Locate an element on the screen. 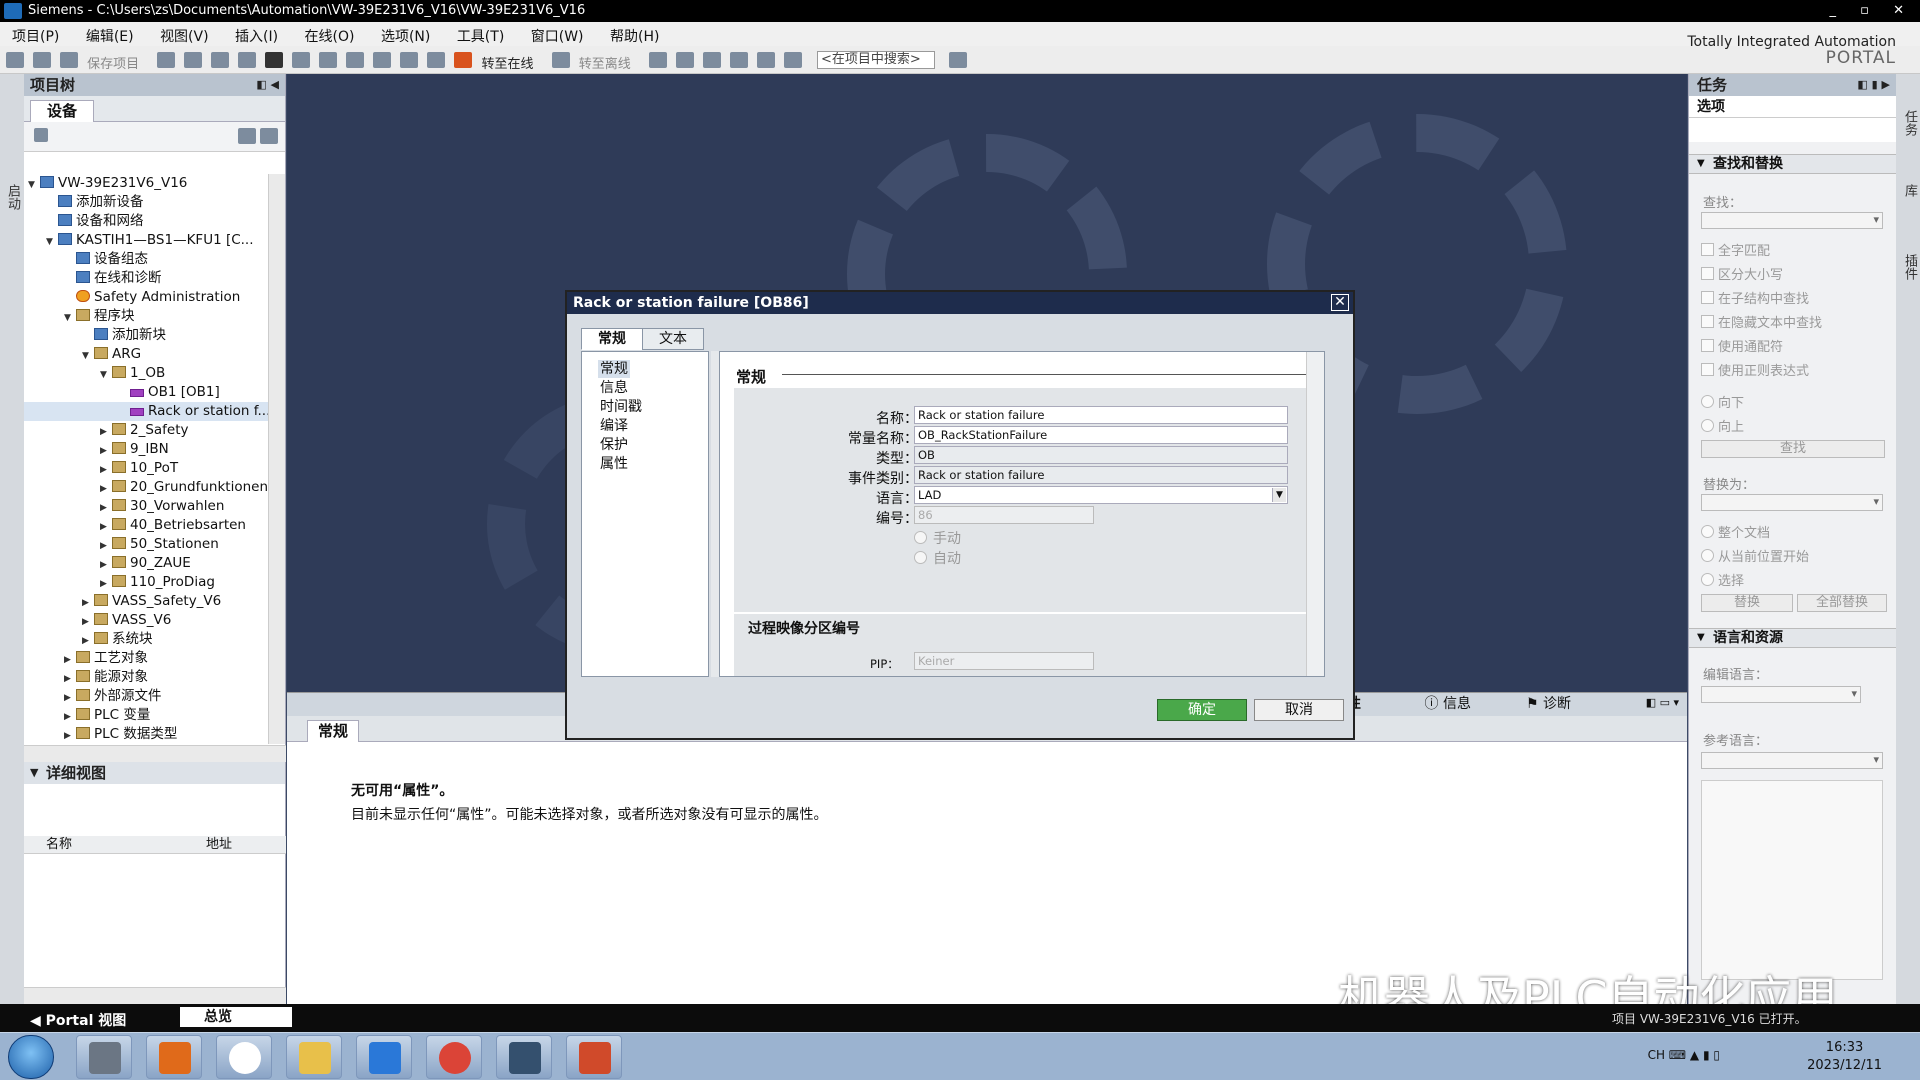 The height and width of the screenshot is (1080, 1920). tree-view-icon is located at coordinates (247, 136).